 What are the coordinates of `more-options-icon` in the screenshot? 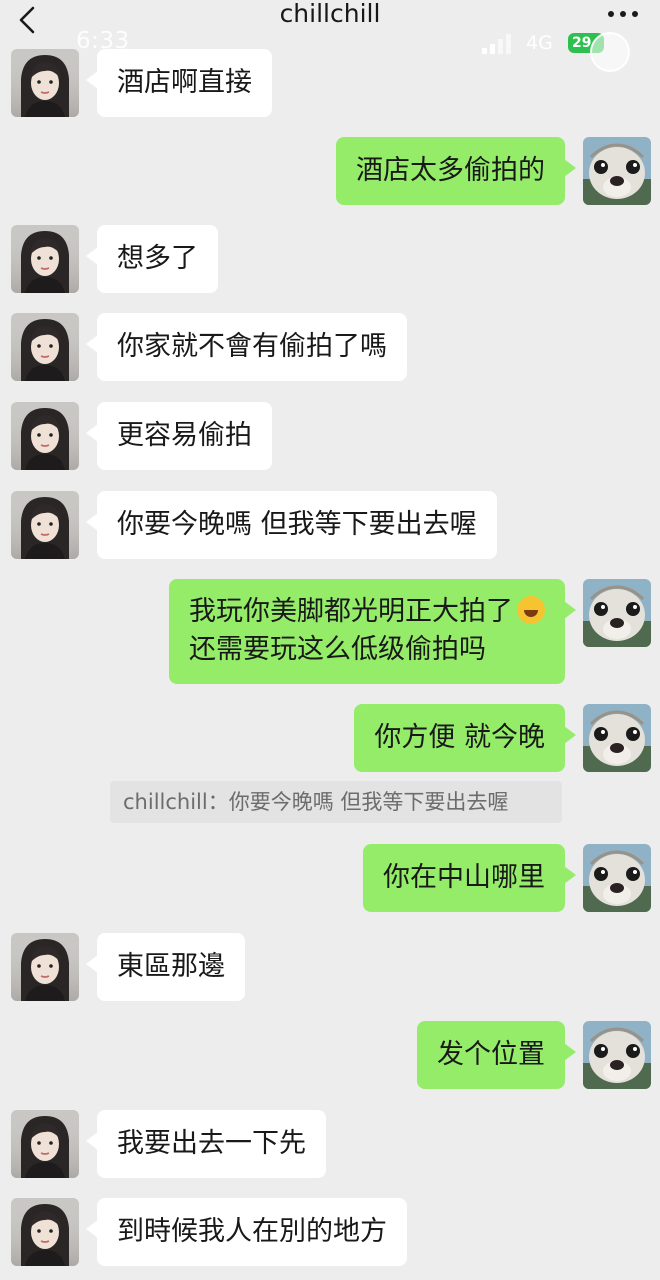 It's located at (623, 14).